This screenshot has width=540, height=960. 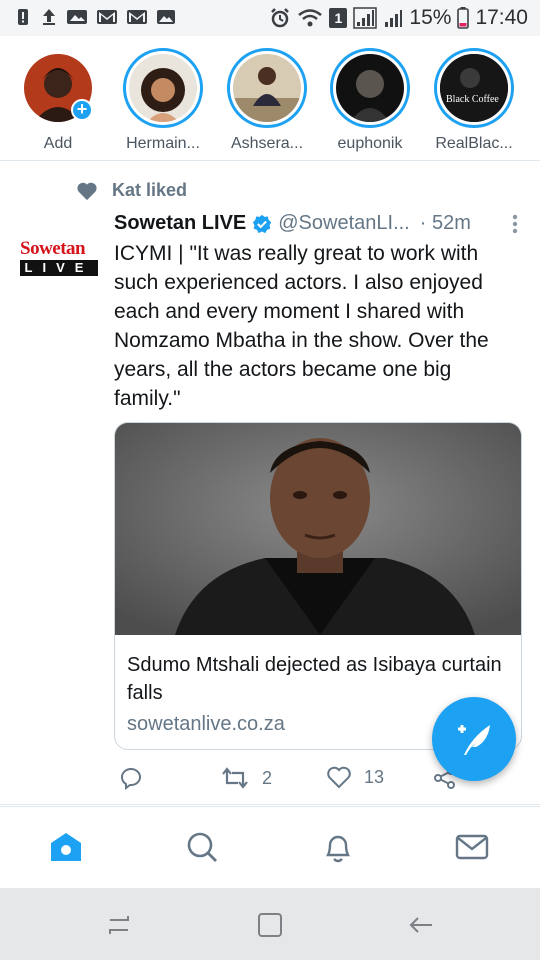 I want to click on black-coffee-logo-text: Black Coffee, so click(x=472, y=99).